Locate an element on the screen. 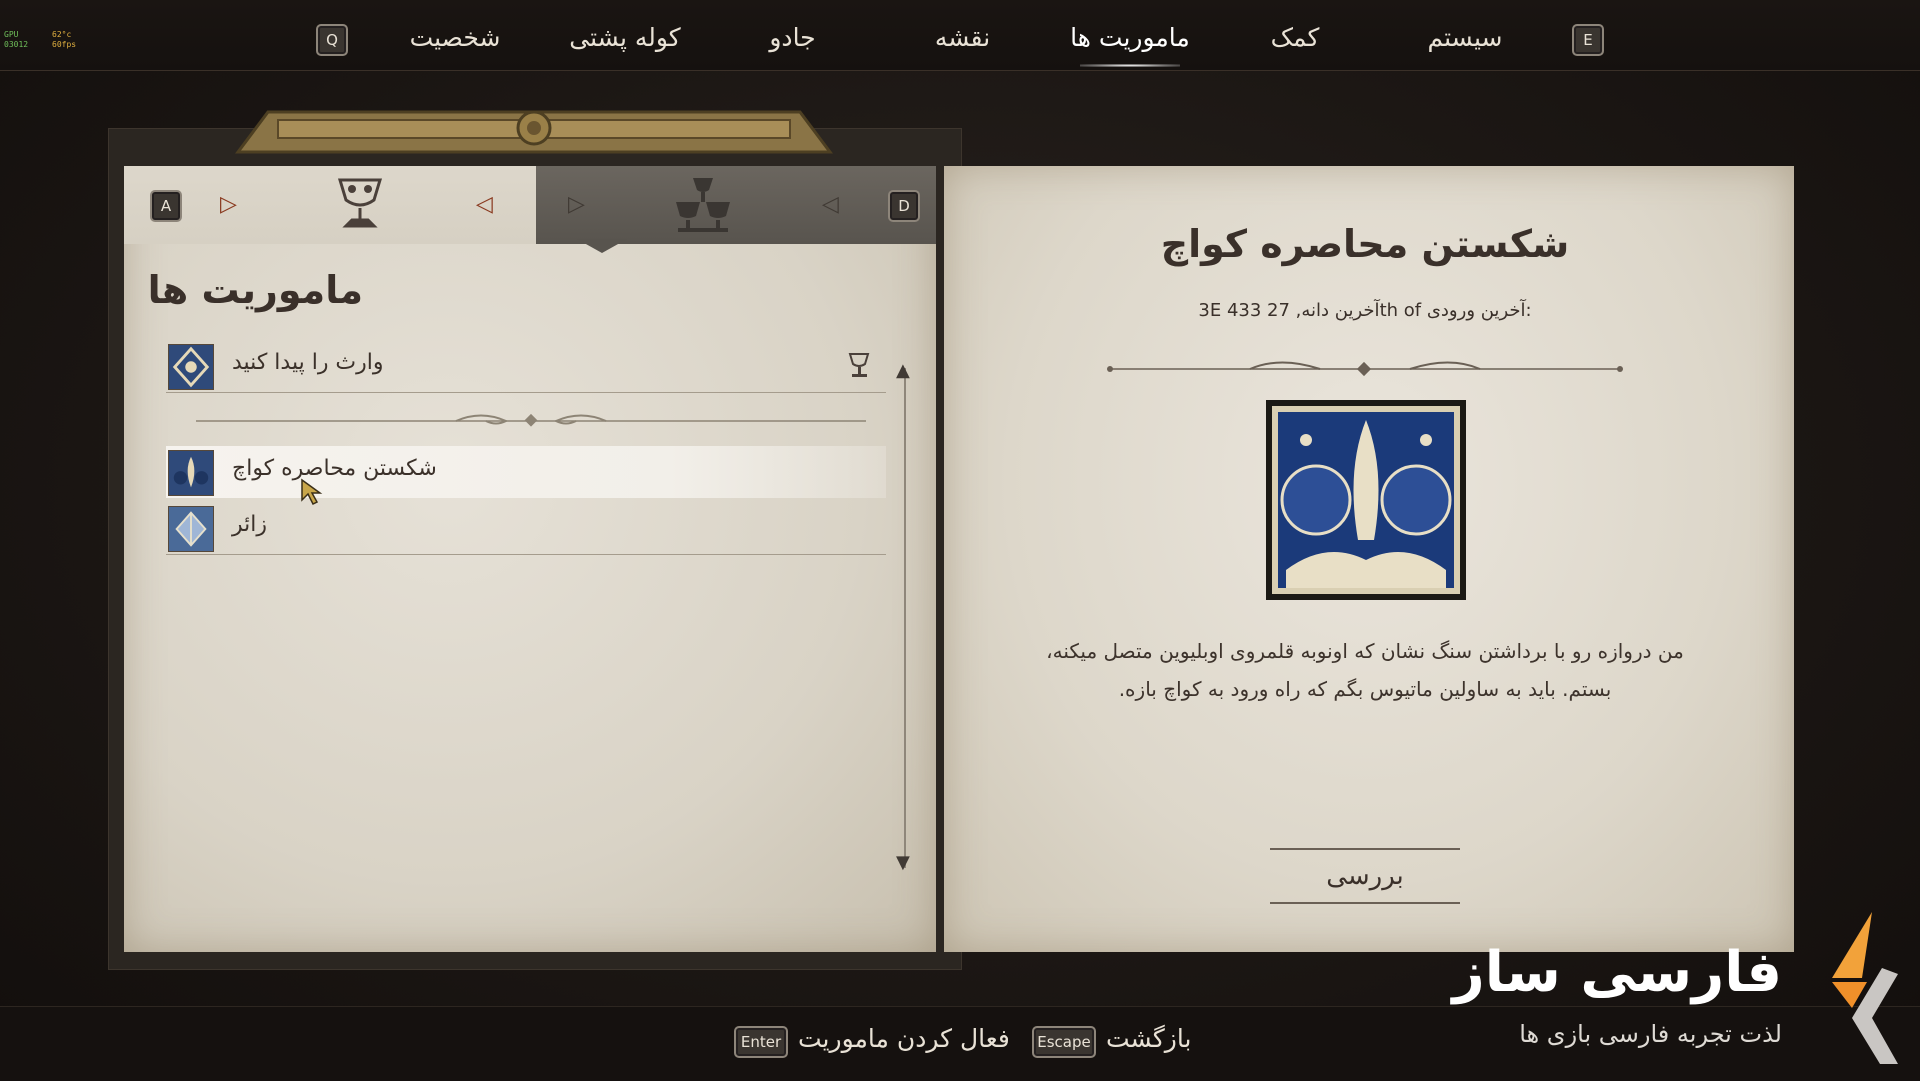 The height and width of the screenshot is (1081, 1920). nav-tab-quests: ماموریت ها is located at coordinates (1130, 38).